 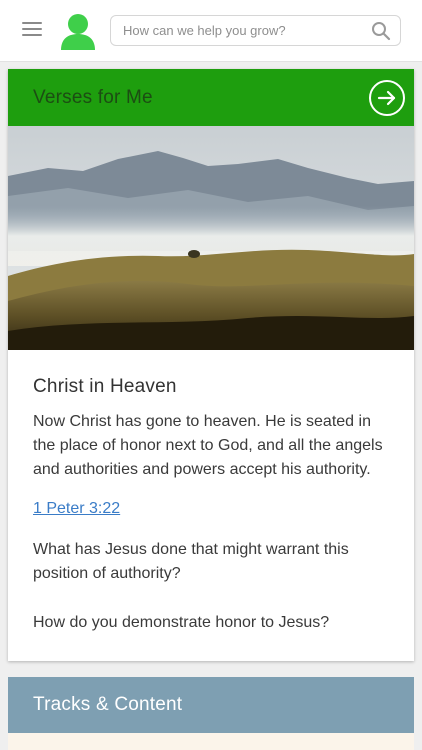 What do you see at coordinates (211, 705) in the screenshot?
I see `tracks-content-header: Tracks & Content` at bounding box center [211, 705].